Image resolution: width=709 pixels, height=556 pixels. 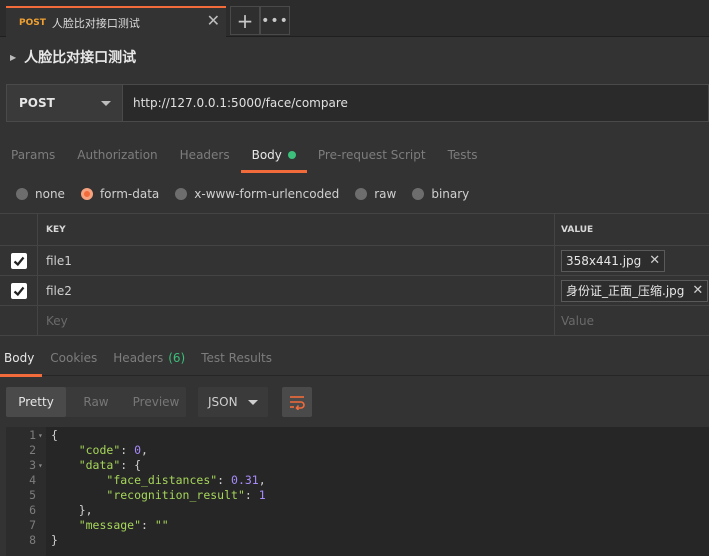 I want to click on code-line: 3 ▾ "data": {, so click(x=357, y=465).